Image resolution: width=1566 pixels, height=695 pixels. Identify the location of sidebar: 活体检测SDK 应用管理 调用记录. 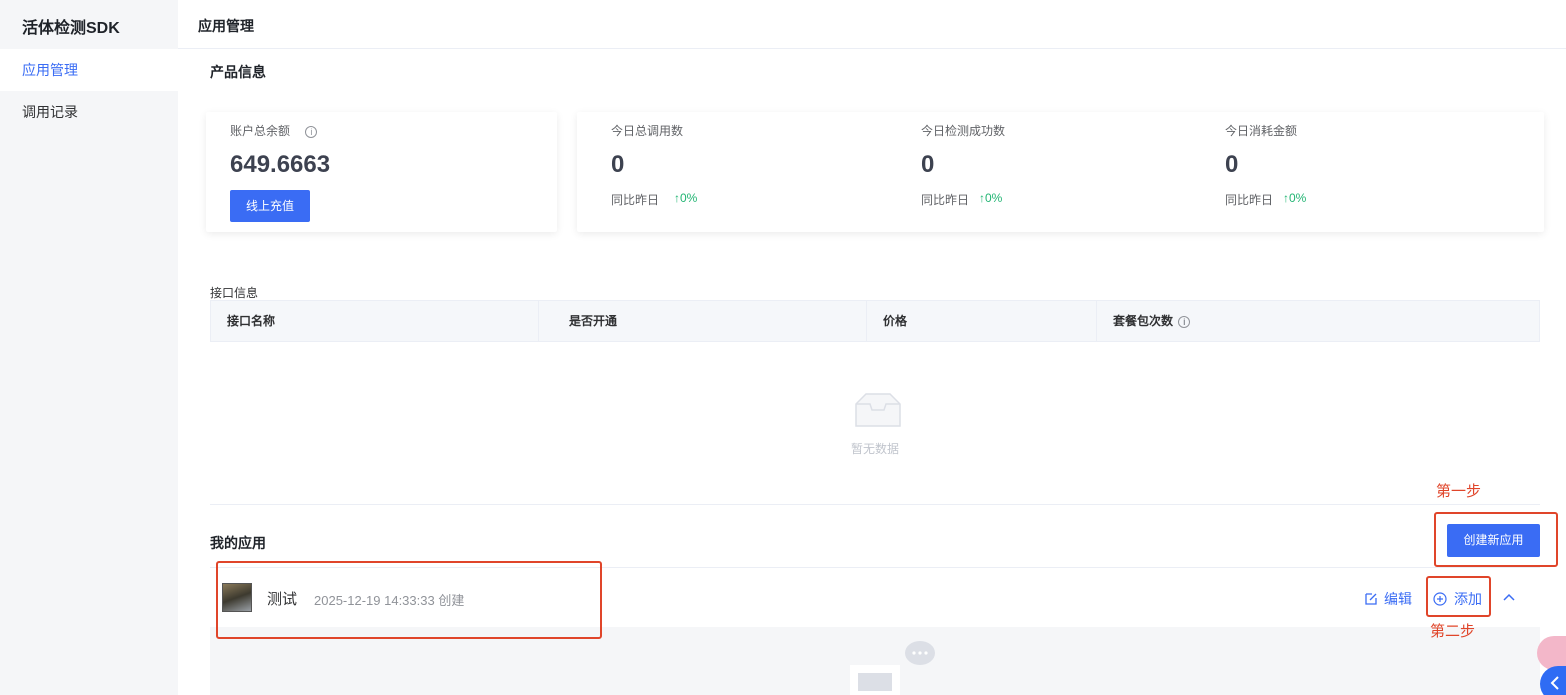
(89, 347).